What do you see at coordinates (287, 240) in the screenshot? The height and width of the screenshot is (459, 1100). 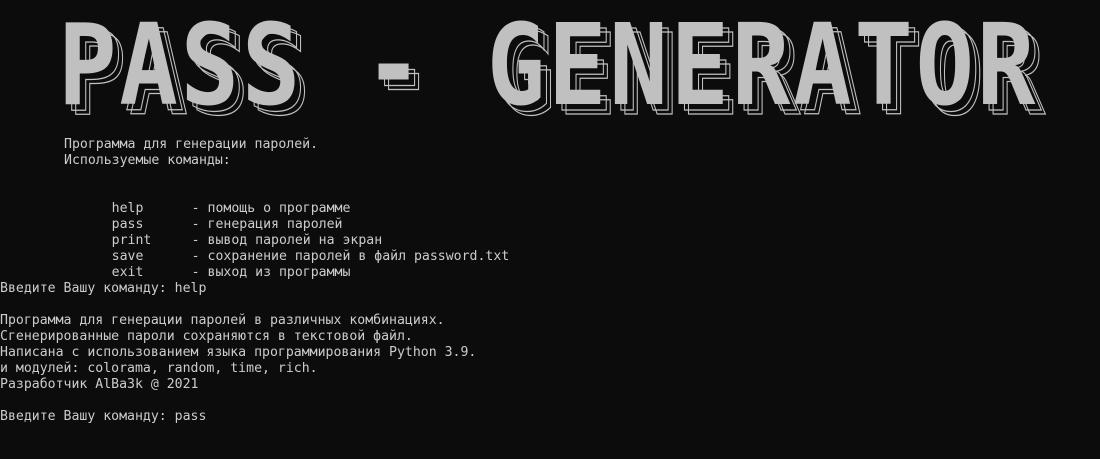 I see `command-desc: - вывод паролей на экран` at bounding box center [287, 240].